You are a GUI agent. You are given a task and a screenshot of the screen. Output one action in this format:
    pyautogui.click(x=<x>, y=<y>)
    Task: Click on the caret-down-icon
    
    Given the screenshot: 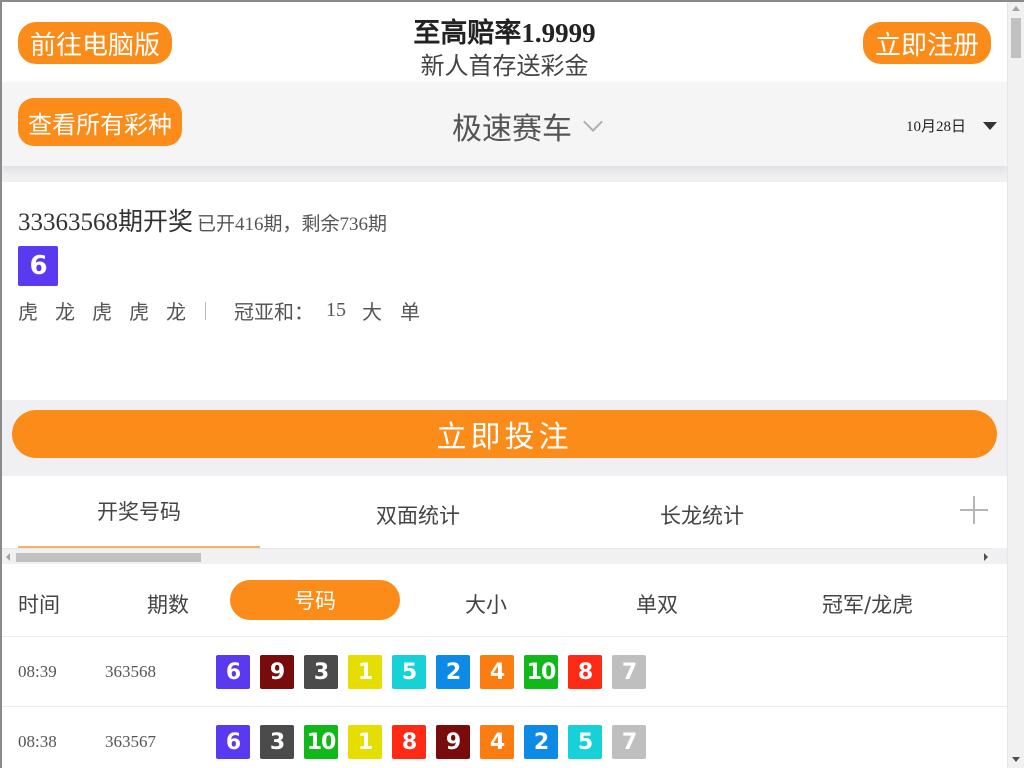 What is the action you would take?
    pyautogui.click(x=990, y=125)
    